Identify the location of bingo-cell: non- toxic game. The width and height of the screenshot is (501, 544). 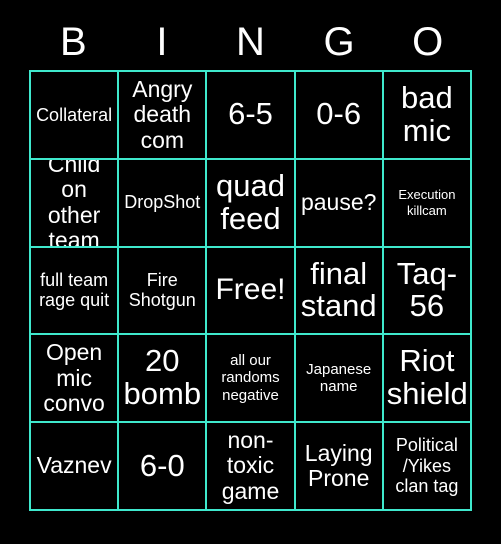
(250, 466).